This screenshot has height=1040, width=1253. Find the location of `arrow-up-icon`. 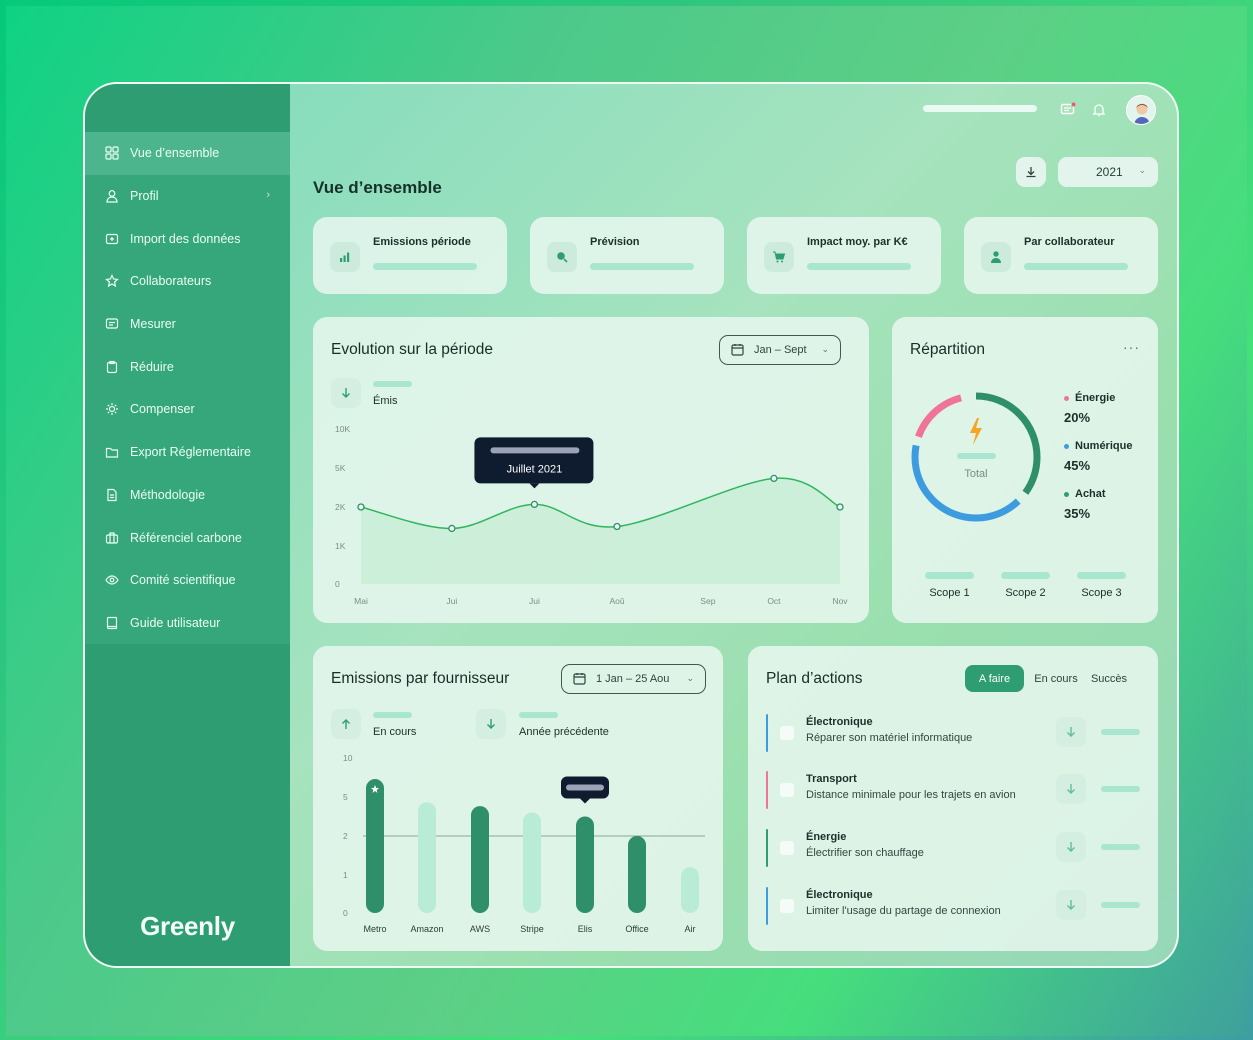

arrow-up-icon is located at coordinates (346, 724).